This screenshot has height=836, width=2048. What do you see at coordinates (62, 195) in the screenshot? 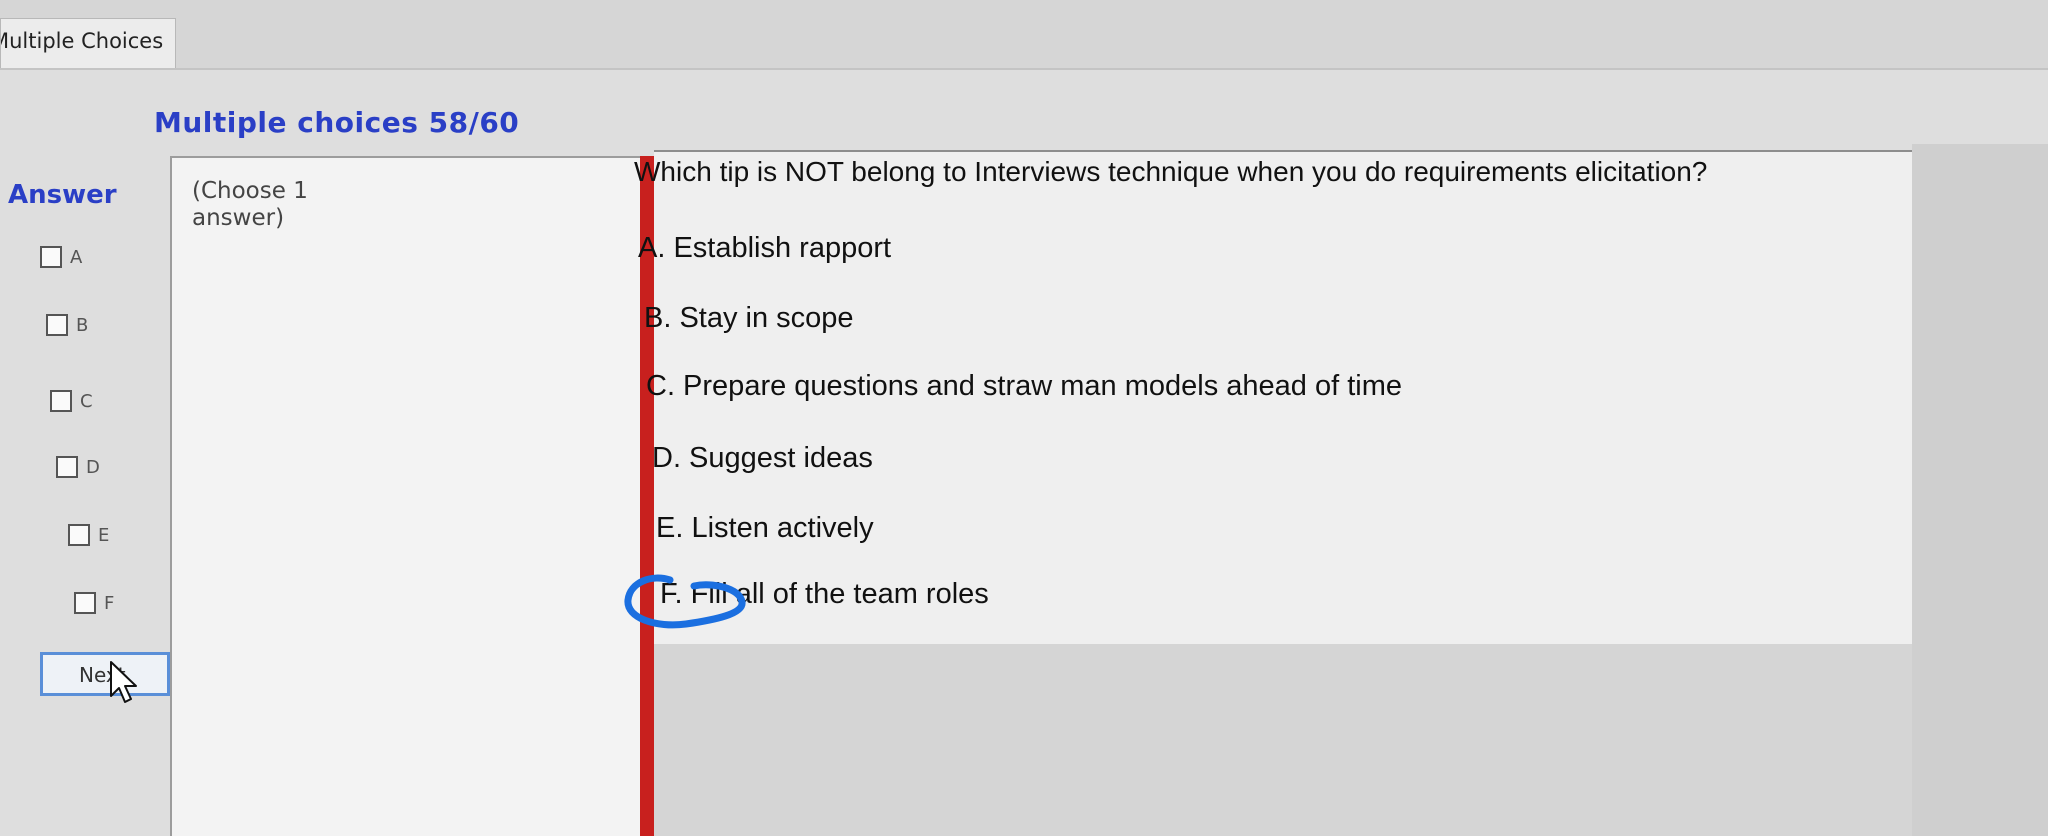
I see `answer-heading: Answer` at bounding box center [62, 195].